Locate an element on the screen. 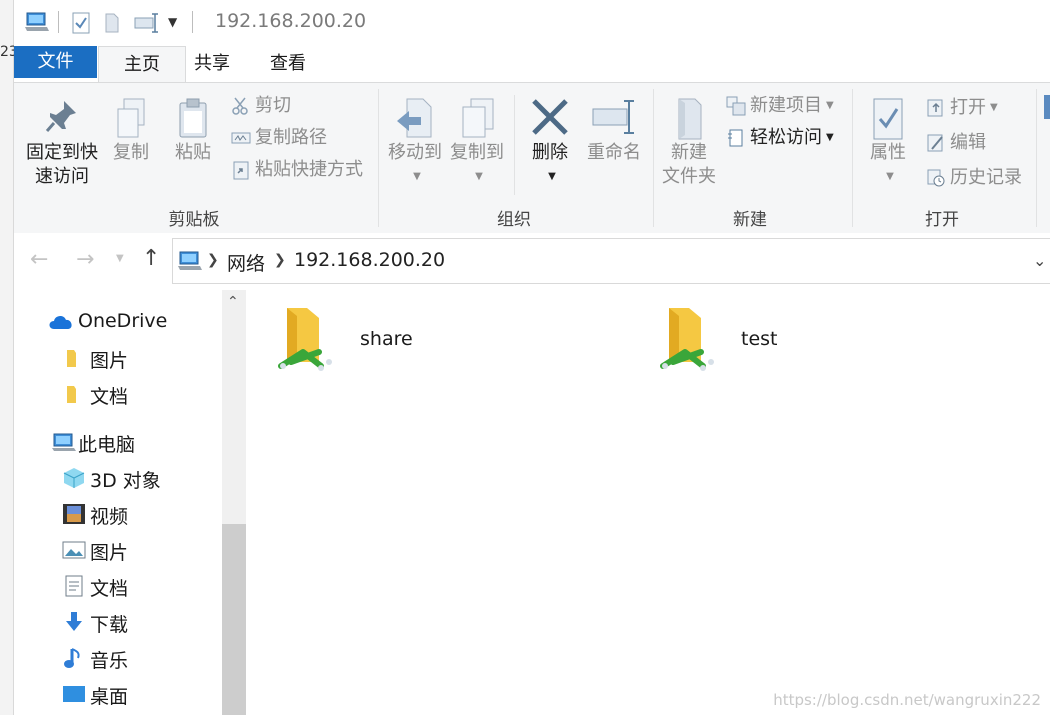 This screenshot has width=1050, height=715. copy-path-button: 复制路径 is located at coordinates (279, 138).